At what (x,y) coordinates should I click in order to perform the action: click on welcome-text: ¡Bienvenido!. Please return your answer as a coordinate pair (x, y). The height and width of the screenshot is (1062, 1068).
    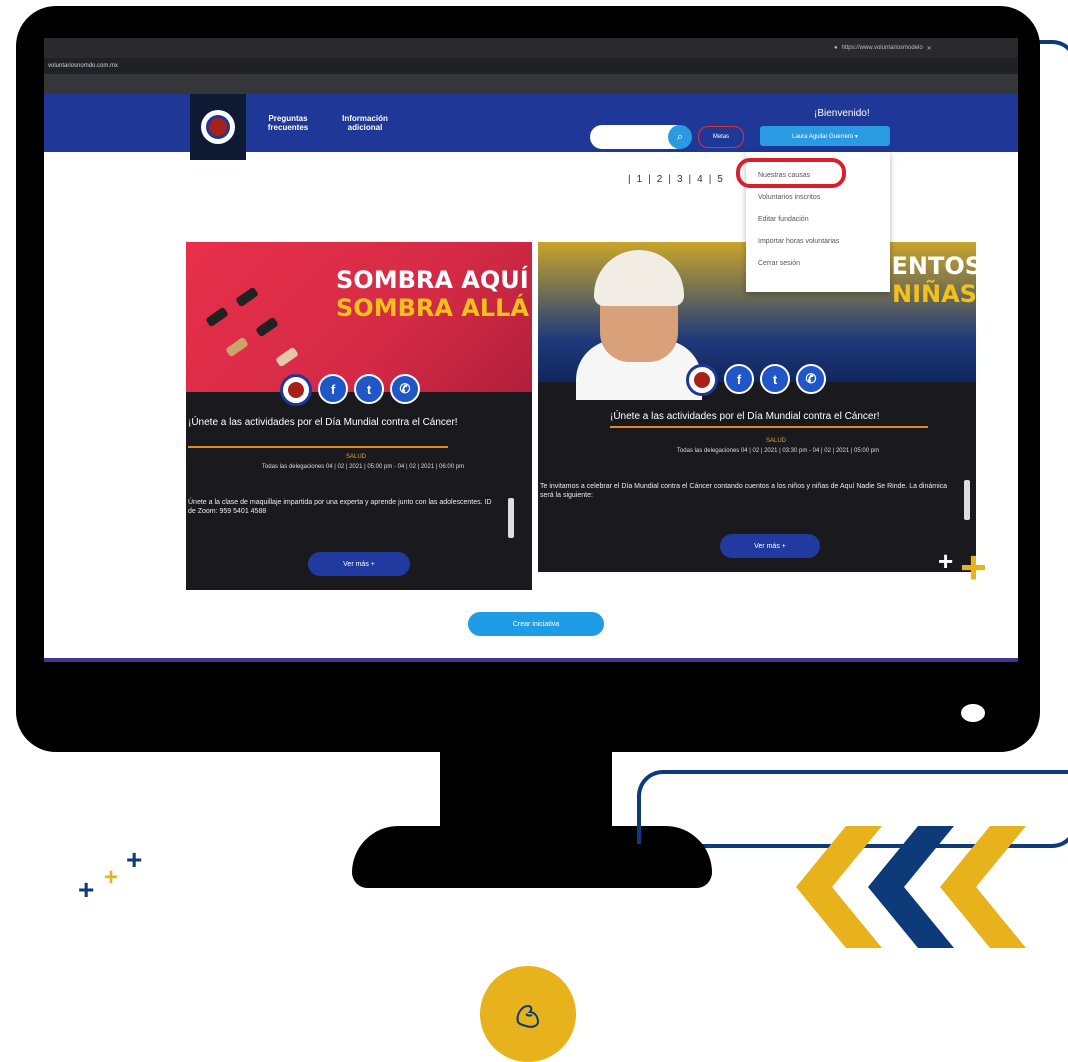
    Looking at the image, I should click on (842, 113).